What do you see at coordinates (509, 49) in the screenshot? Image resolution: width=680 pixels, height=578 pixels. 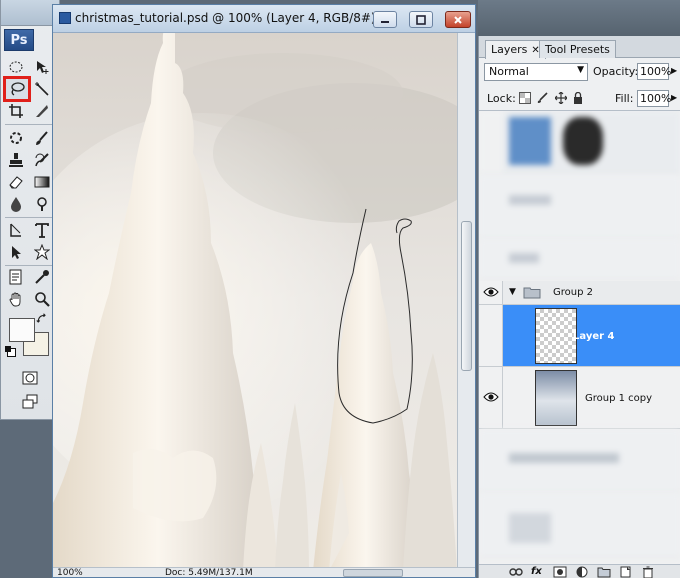 I see `tab-layers-label: Layers` at bounding box center [509, 49].